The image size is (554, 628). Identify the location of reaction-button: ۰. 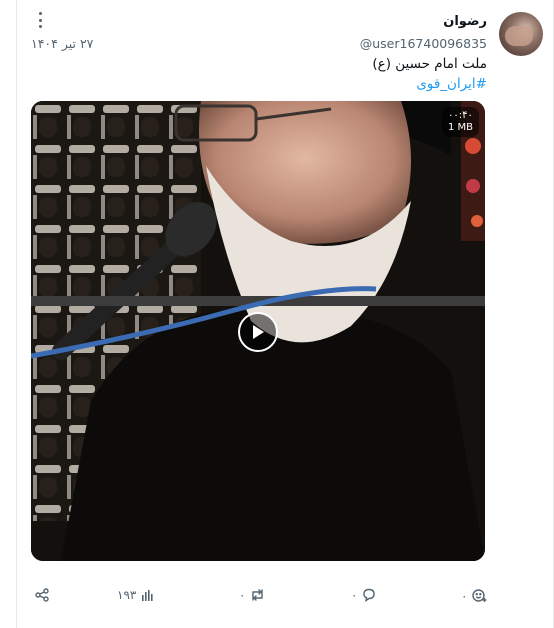
(474, 595).